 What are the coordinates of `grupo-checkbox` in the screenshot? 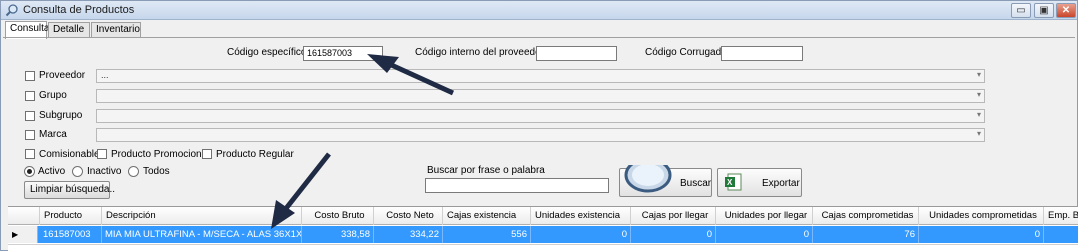 It's located at (30, 96).